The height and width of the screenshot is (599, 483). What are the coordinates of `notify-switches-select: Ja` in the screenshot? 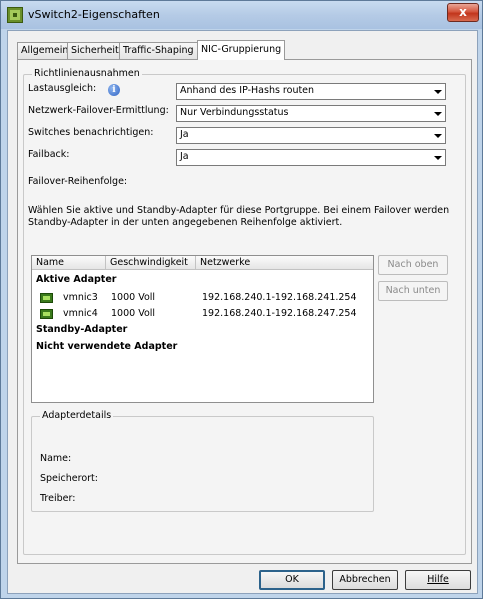 It's located at (311, 135).